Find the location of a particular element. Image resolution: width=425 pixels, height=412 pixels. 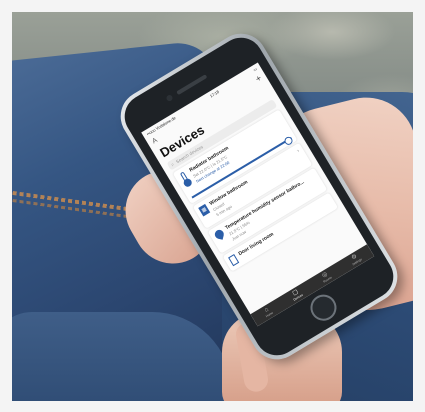

earpiece-speaker is located at coordinates (192, 85).